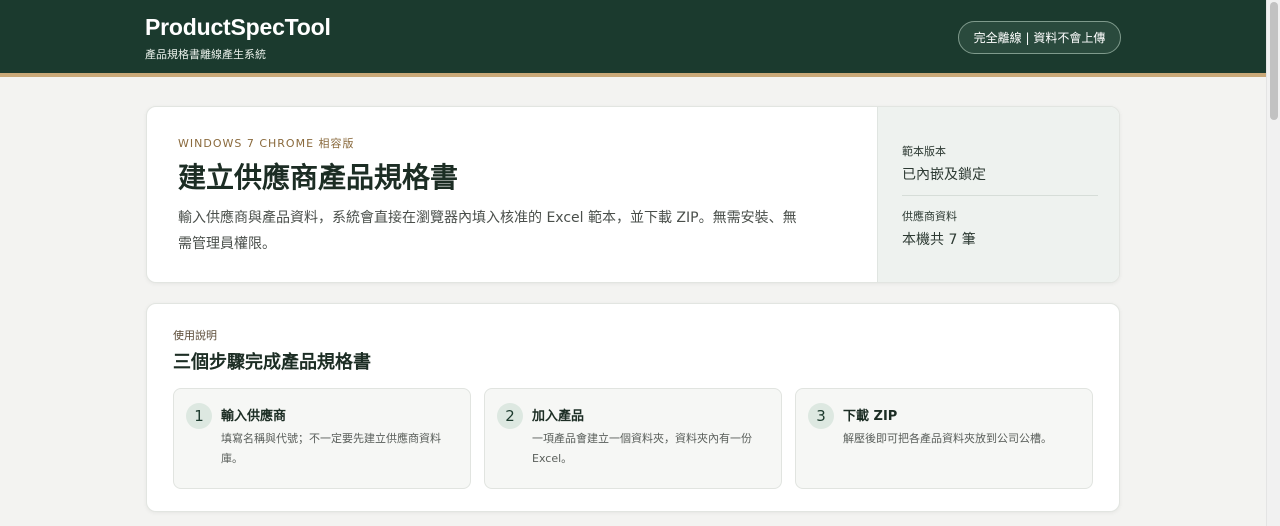 This screenshot has width=1280, height=526. I want to click on step-desc-3: 解壓後即可把各產品資料夾放到公司公槽。, so click(947, 438).